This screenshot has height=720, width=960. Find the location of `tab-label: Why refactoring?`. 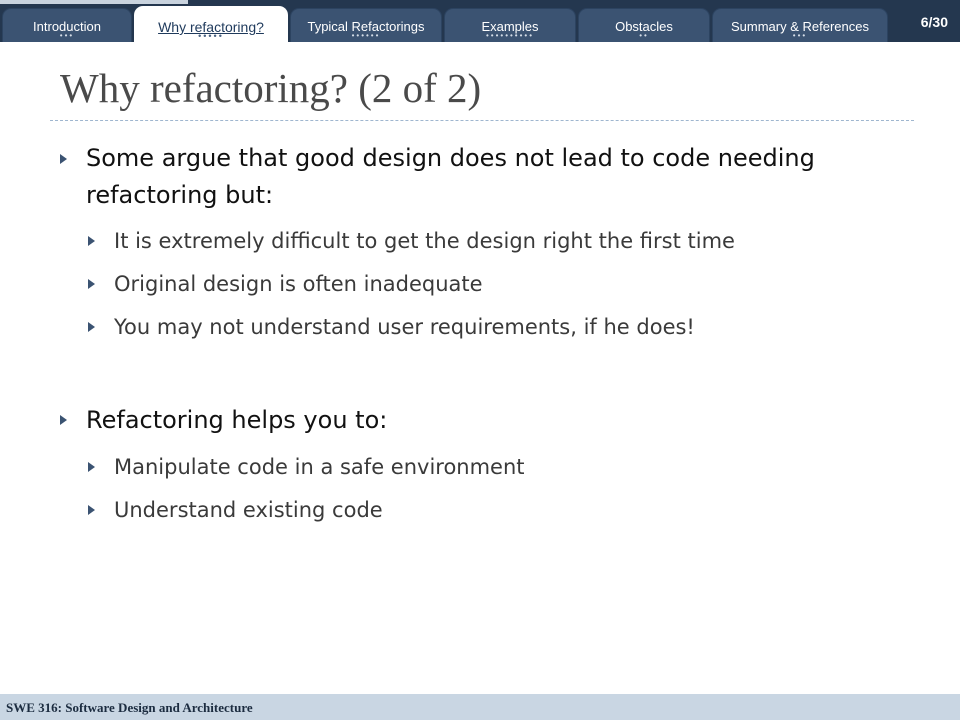

tab-label: Why refactoring? is located at coordinates (211, 27).